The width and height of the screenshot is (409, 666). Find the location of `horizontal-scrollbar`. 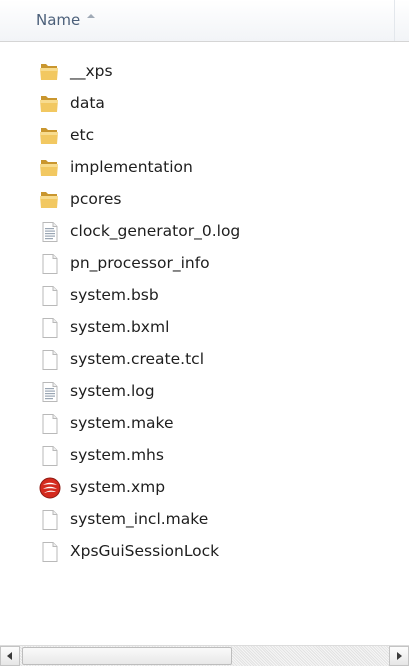

horizontal-scrollbar is located at coordinates (204, 655).